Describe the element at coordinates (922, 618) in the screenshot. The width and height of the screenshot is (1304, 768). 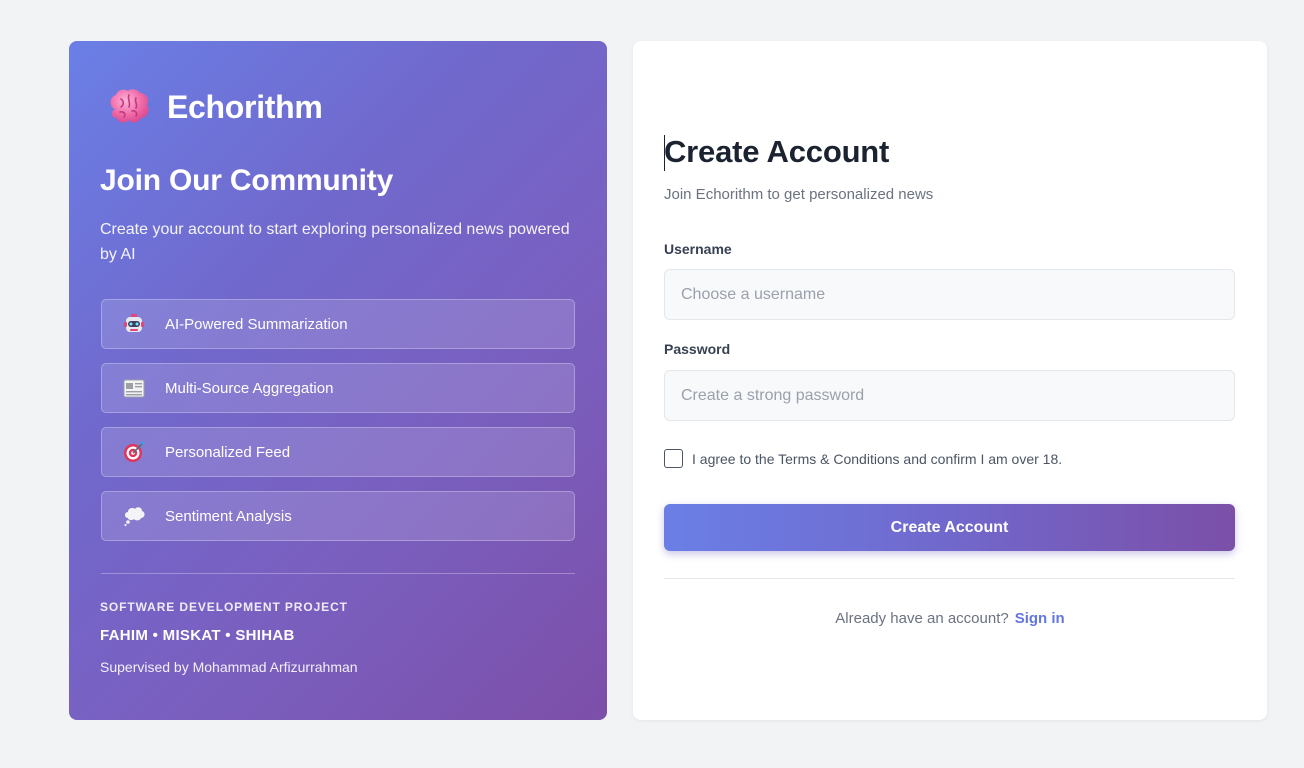
I see `signin-prompt: Already have an account?` at that location.